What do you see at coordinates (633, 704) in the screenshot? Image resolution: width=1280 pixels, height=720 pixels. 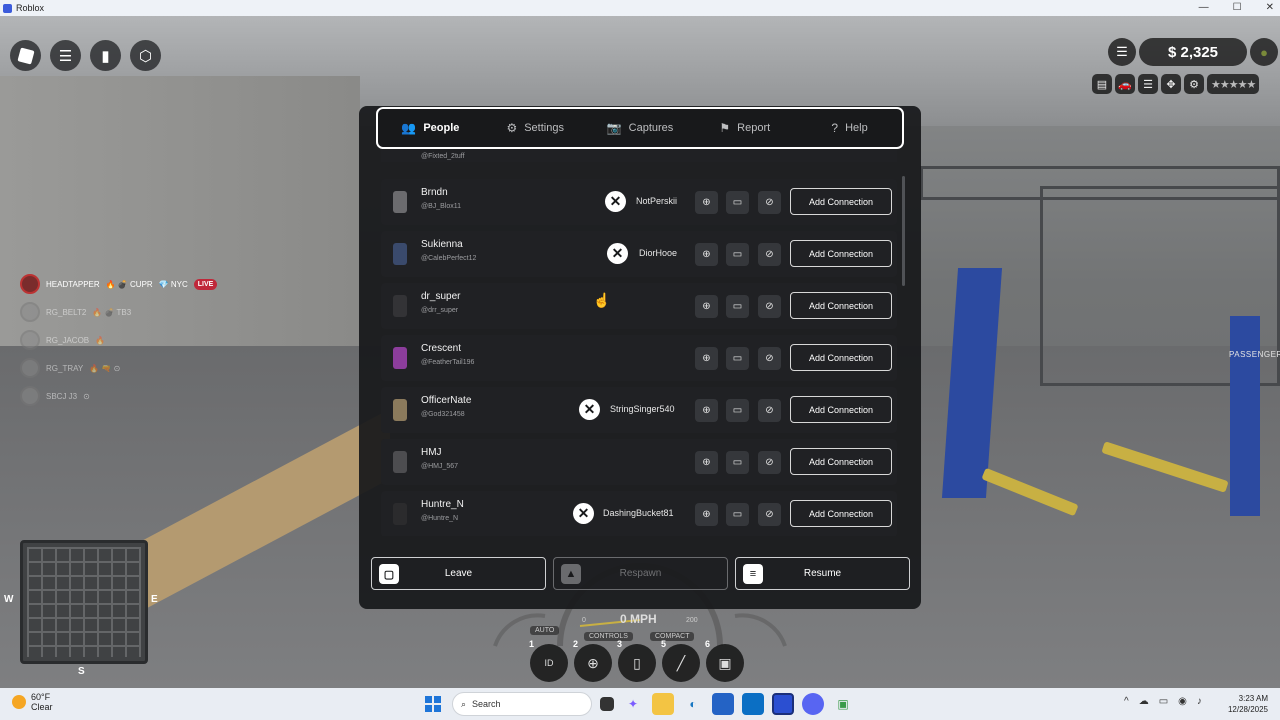 I see `copilot-icon: ✦` at bounding box center [633, 704].